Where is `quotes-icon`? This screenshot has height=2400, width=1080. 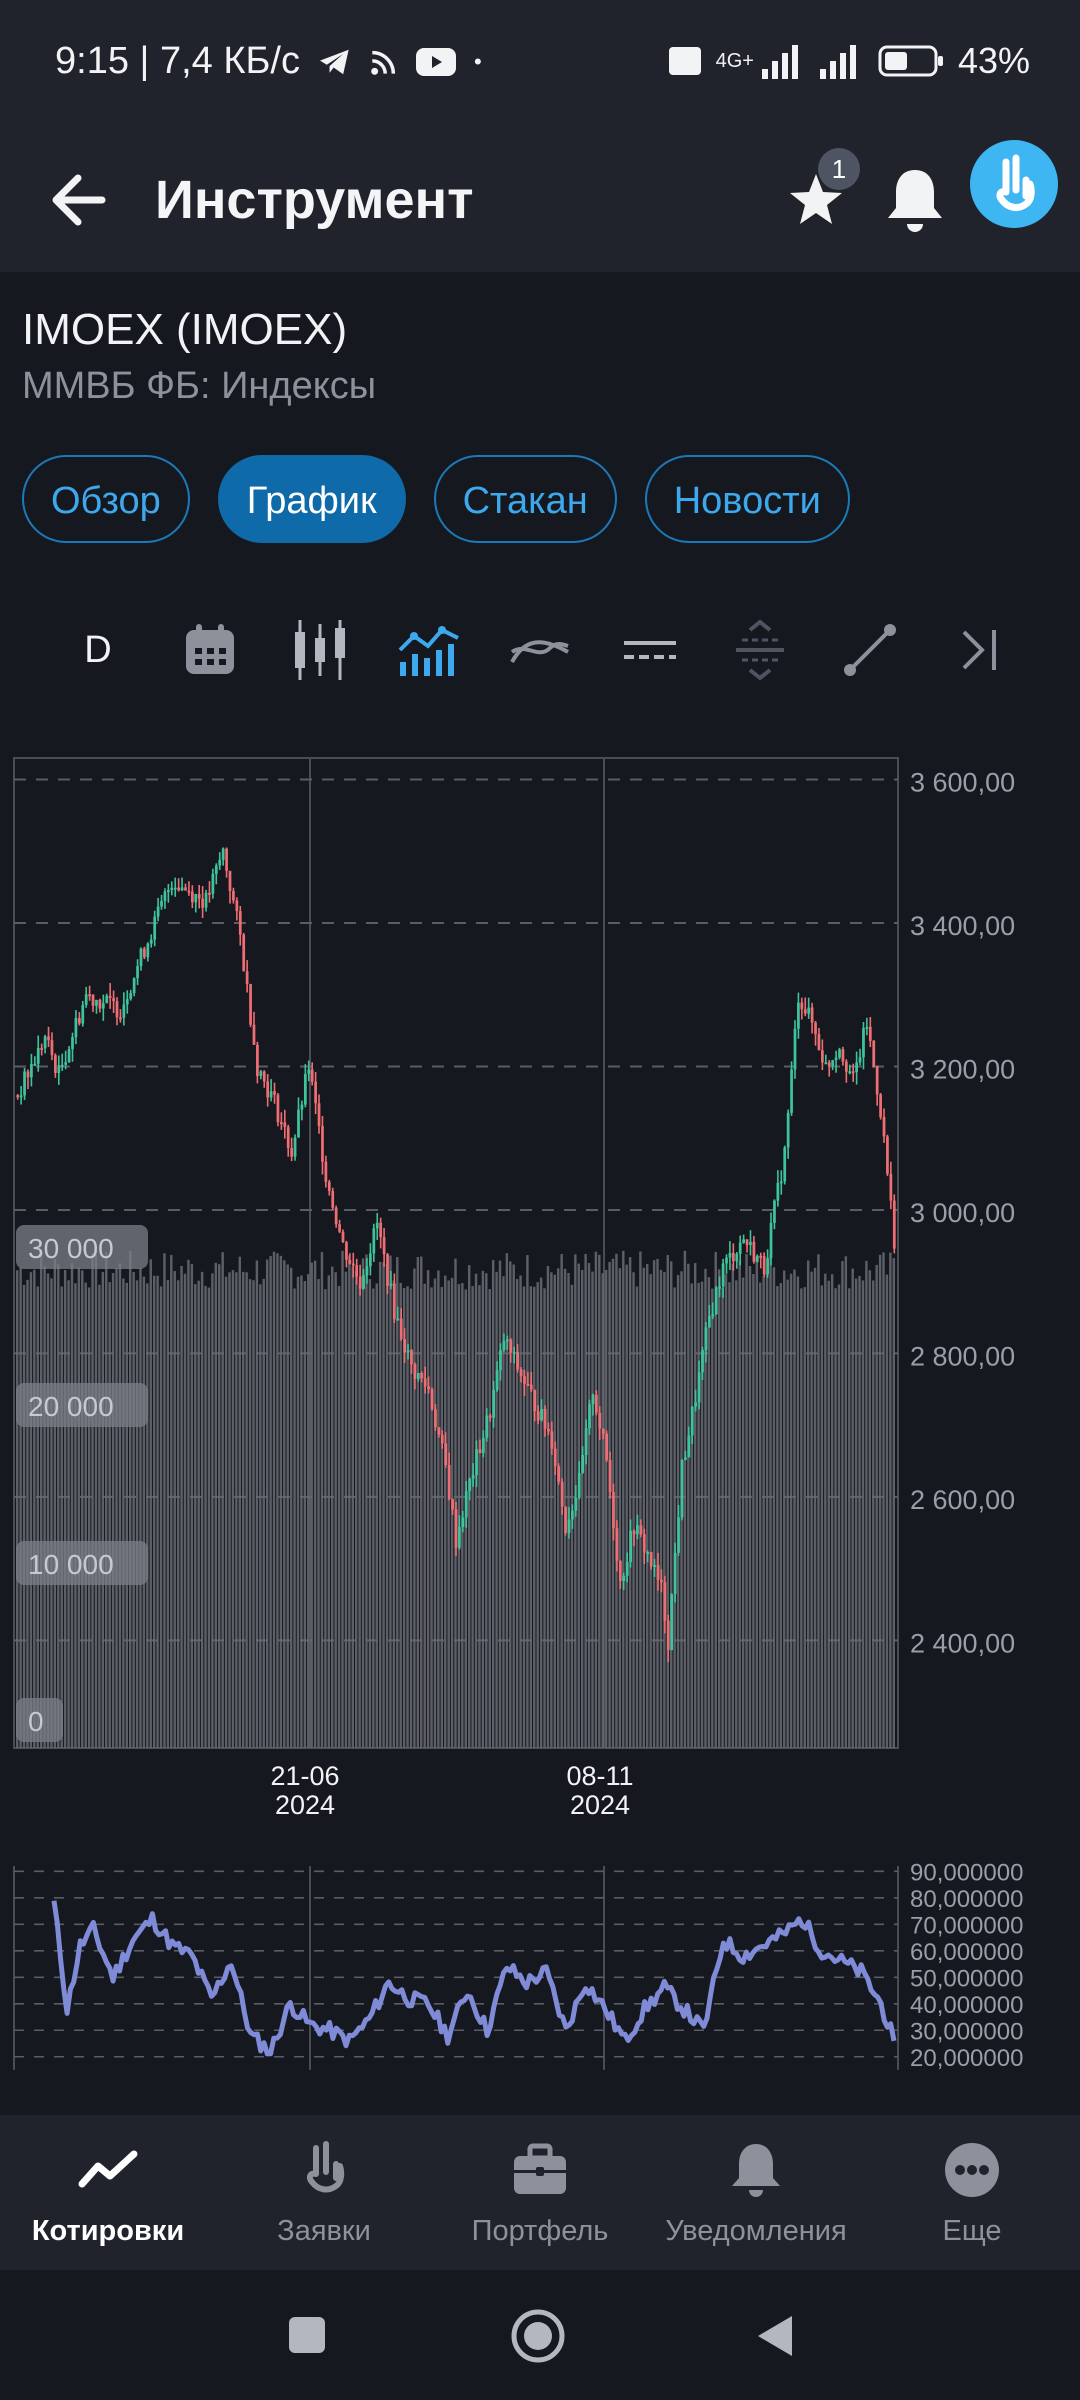 quotes-icon is located at coordinates (108, 2169).